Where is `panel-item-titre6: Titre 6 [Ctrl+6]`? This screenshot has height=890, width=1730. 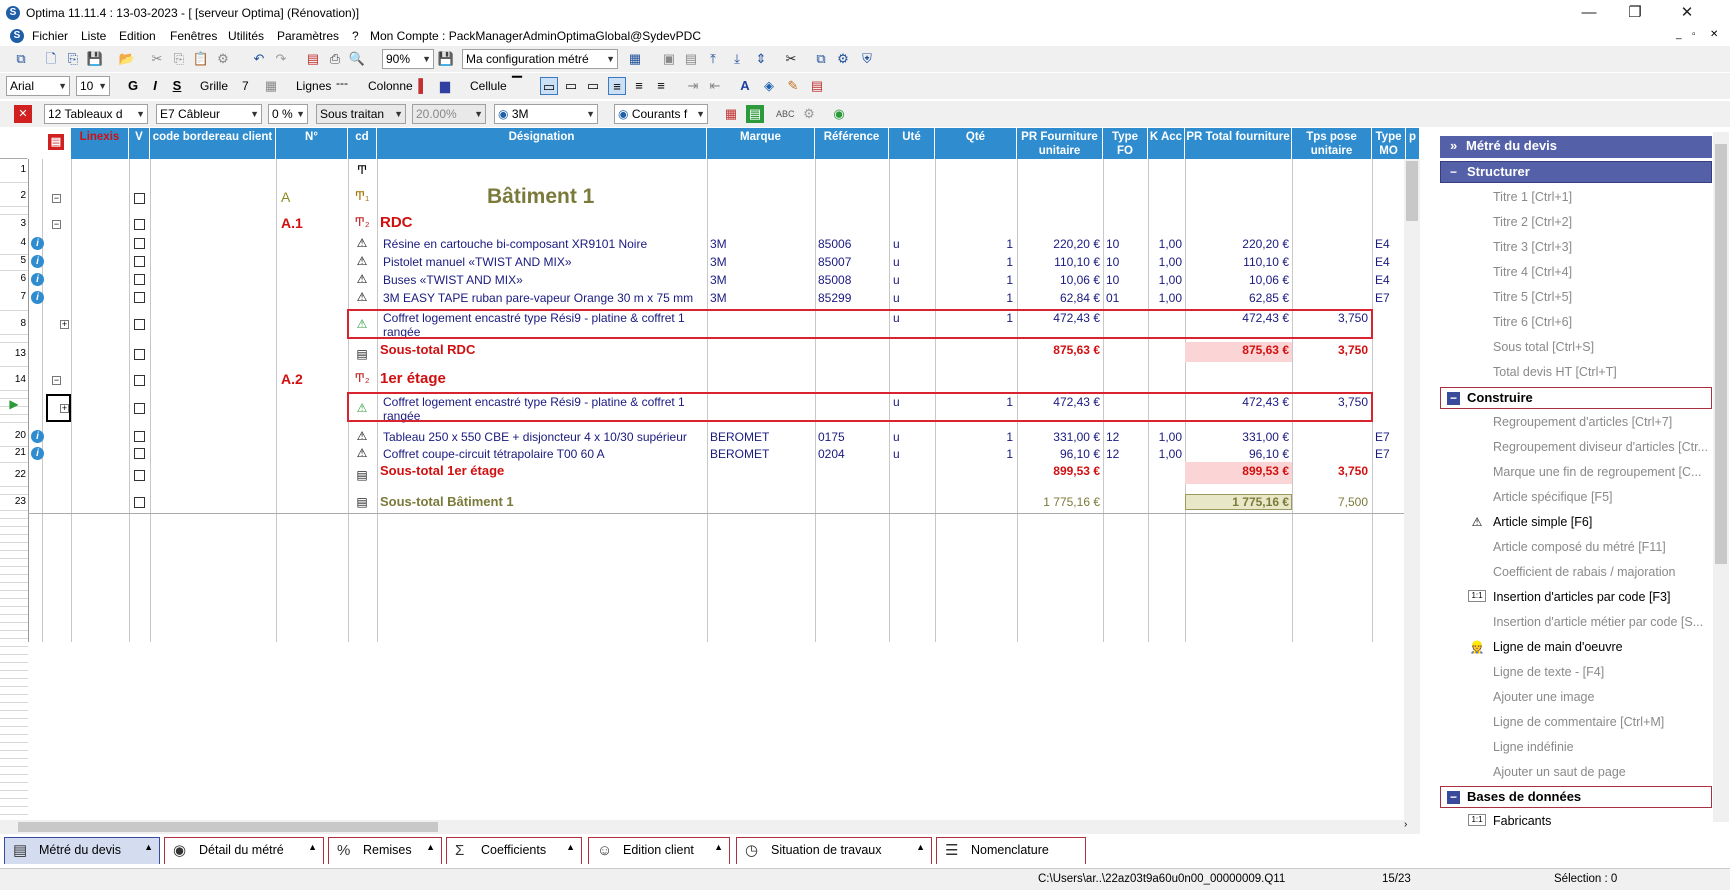
panel-item-titre6: Titre 6 [Ctrl+6] is located at coordinates (1532, 322).